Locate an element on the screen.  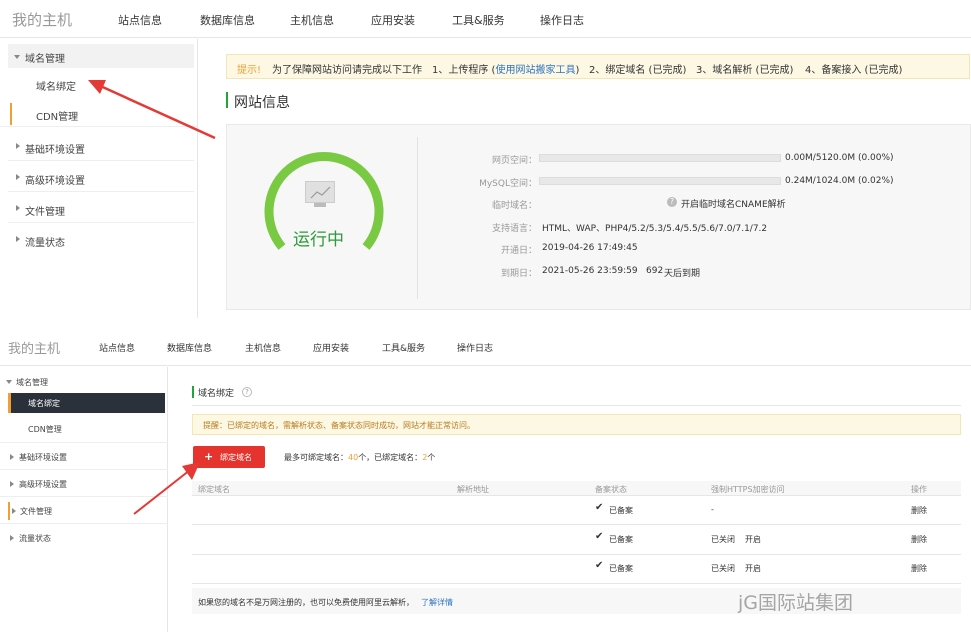
col-action: 操作 is located at coordinates (919, 489).